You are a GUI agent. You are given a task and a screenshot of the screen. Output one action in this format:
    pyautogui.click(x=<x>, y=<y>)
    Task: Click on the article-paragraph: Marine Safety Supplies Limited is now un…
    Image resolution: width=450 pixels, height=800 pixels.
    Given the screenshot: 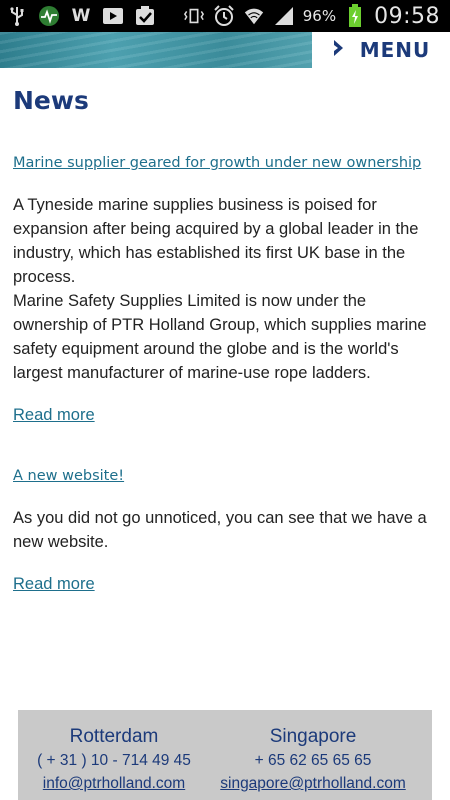 What is the action you would take?
    pyautogui.click(x=220, y=337)
    